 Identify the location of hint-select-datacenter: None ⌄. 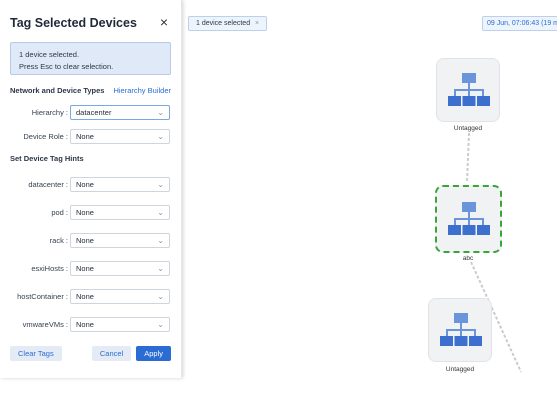
(120, 184).